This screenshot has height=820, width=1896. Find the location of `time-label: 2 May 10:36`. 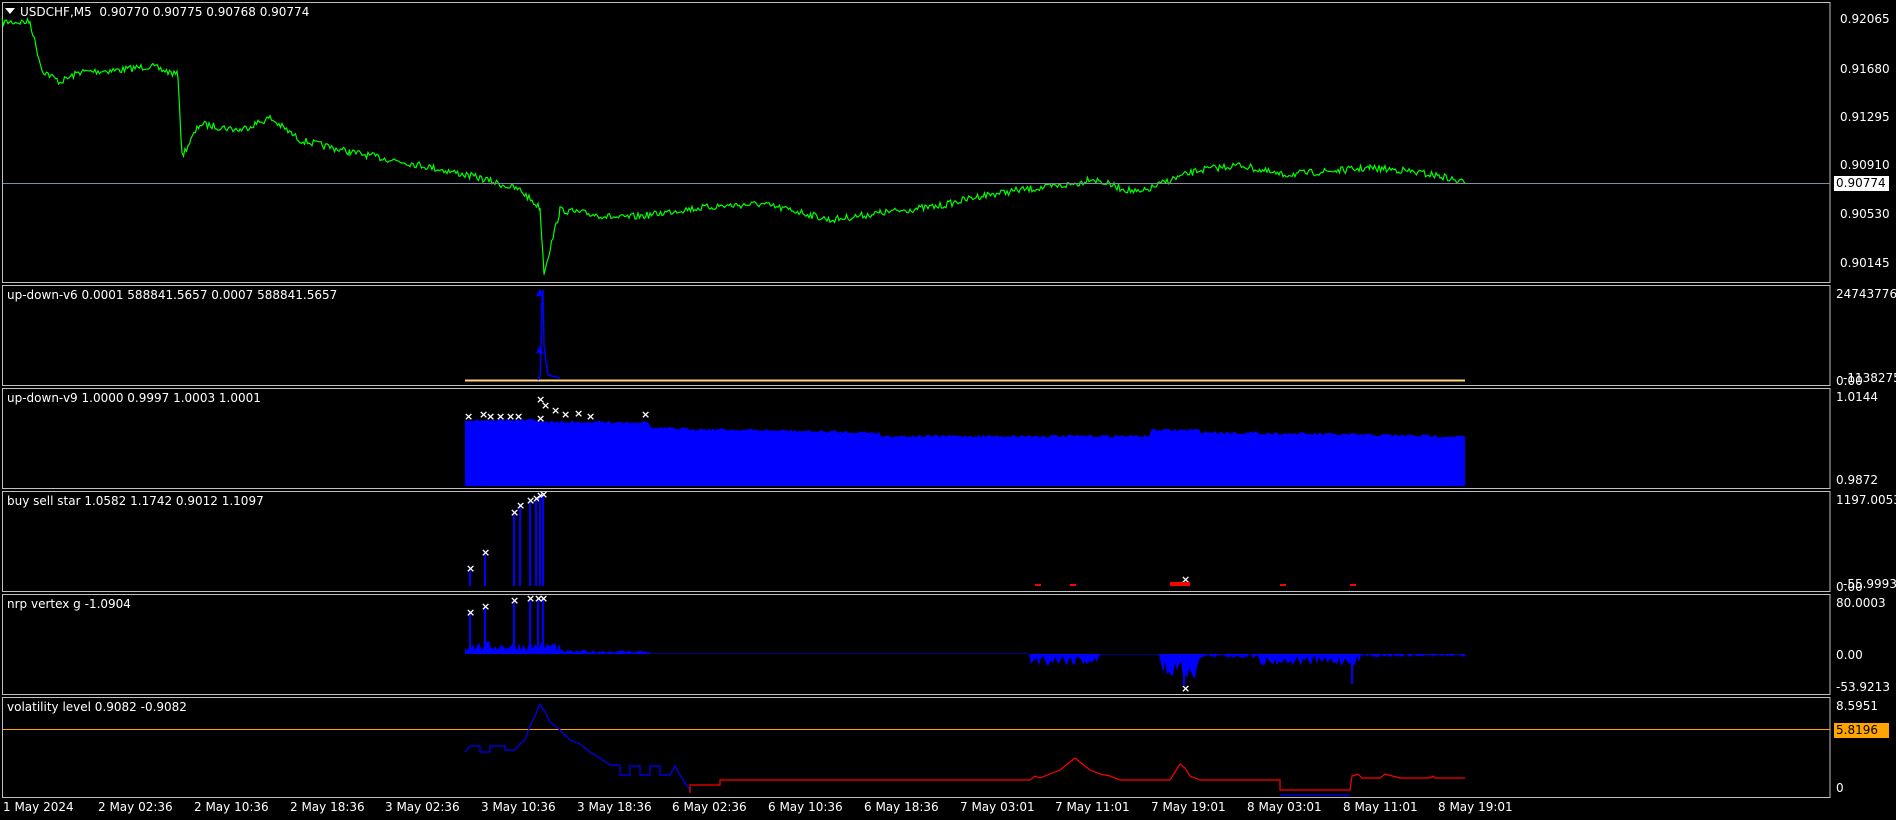

time-label: 2 May 10:36 is located at coordinates (231, 807).